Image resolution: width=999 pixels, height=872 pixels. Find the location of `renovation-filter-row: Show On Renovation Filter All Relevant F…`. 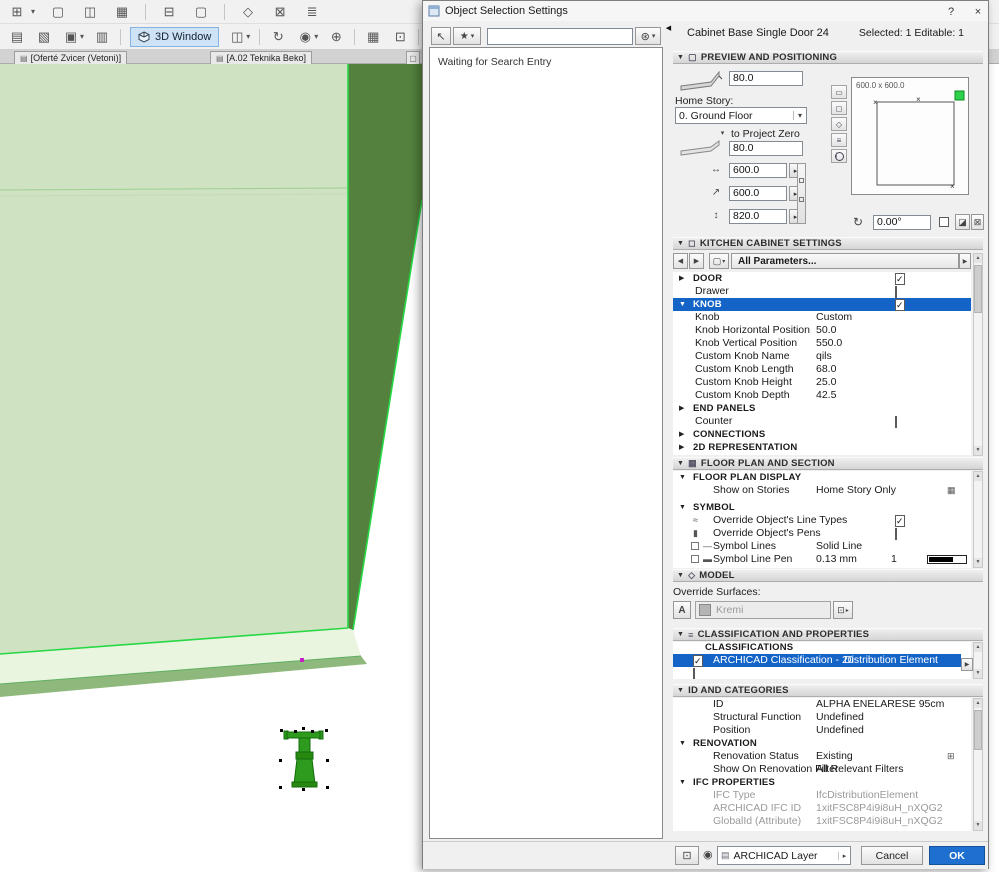

renovation-filter-row: Show On Renovation Filter All Relevant F… is located at coordinates (822, 769).